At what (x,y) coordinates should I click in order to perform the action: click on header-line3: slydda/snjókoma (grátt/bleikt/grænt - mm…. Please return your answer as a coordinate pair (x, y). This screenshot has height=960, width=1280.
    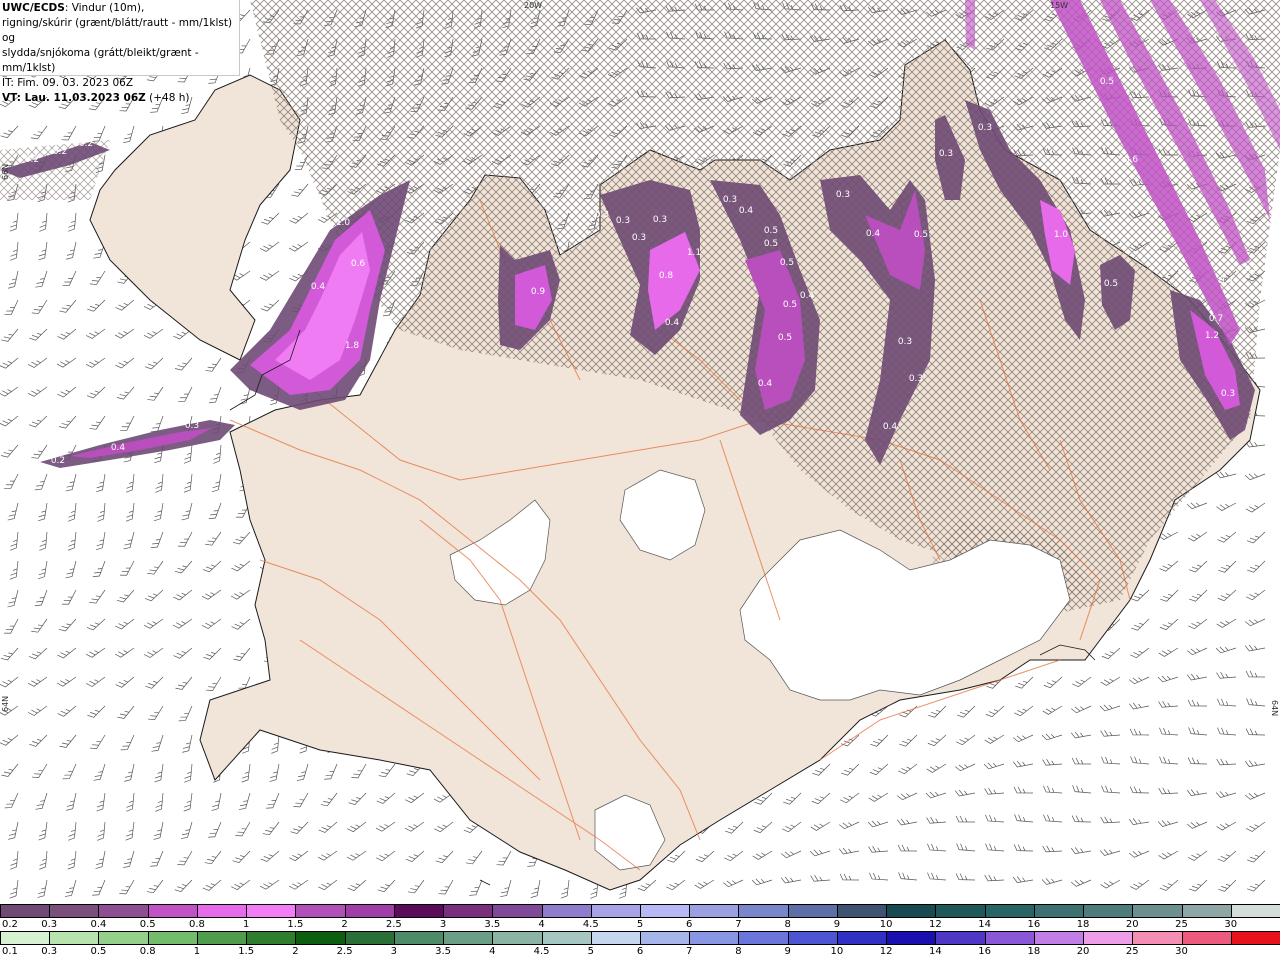
    Looking at the image, I should click on (100, 60).